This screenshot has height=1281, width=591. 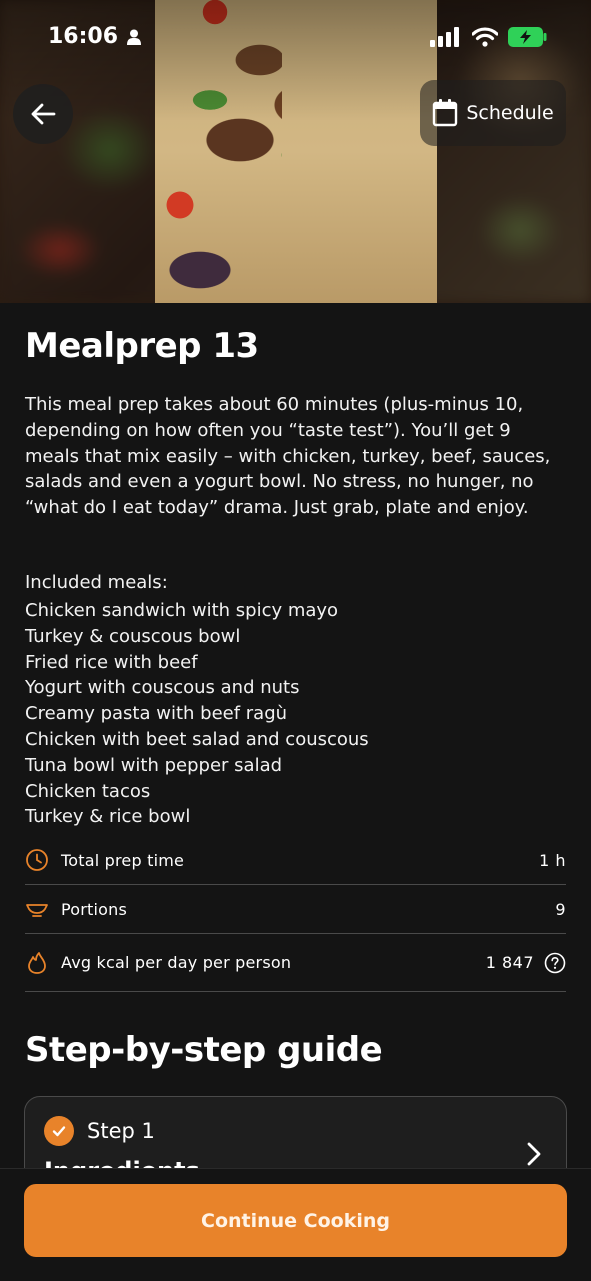 I want to click on schedule-button: Schedule, so click(x=493, y=113).